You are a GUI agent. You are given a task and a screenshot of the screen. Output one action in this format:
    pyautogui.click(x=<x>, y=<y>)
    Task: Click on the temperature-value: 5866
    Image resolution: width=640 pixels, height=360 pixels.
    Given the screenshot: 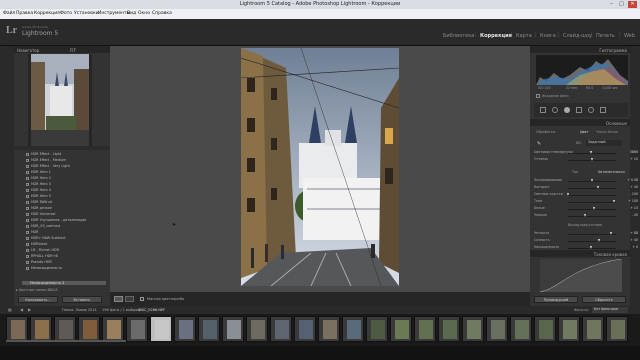 What is the action you would take?
    pyautogui.click(x=628, y=152)
    